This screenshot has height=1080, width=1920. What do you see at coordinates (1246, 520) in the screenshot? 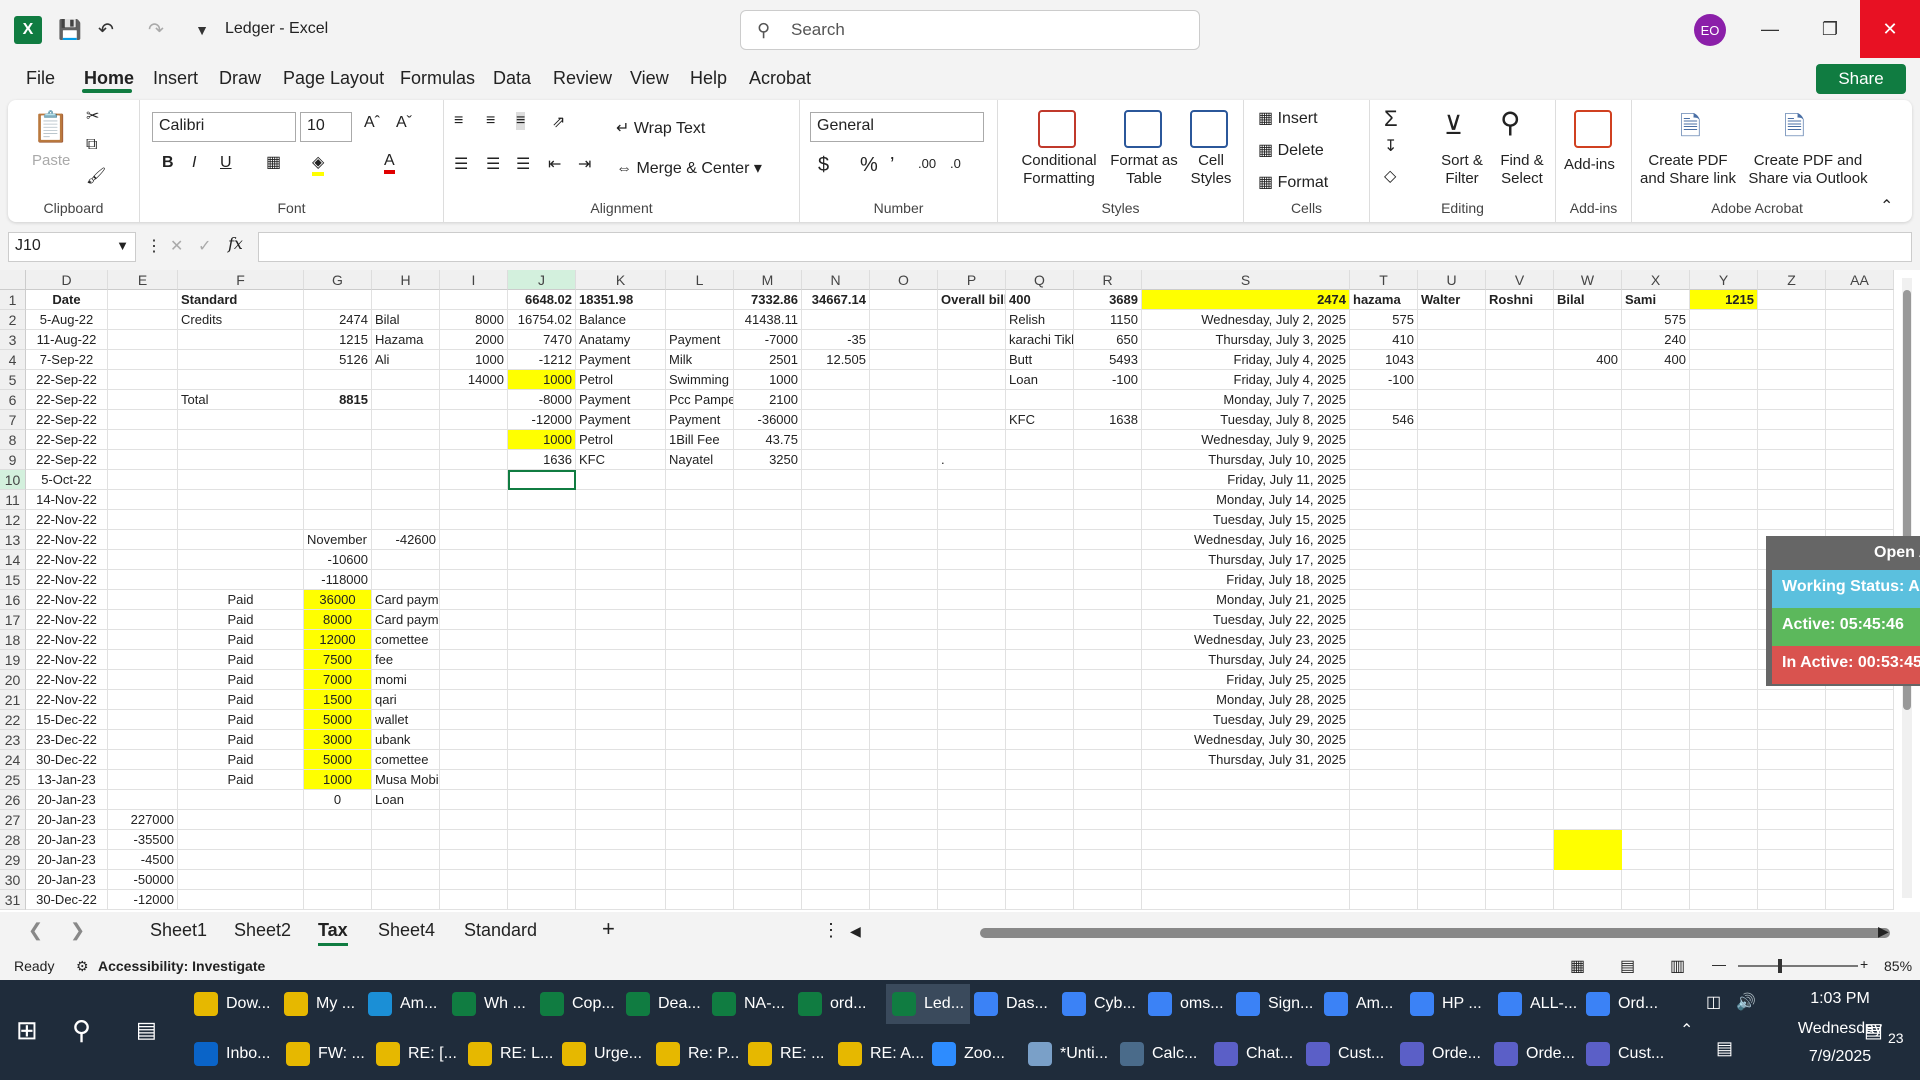
I see `cell-S12: Tuesday, July 15, 2025` at bounding box center [1246, 520].